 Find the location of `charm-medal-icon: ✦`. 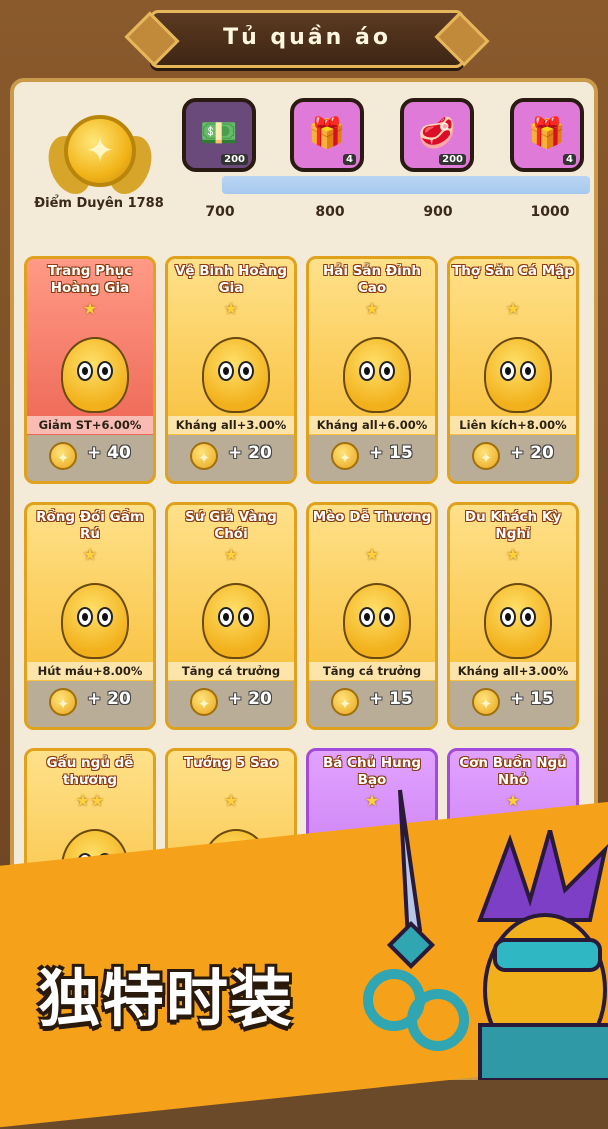

charm-medal-icon: ✦ is located at coordinates (100, 155).